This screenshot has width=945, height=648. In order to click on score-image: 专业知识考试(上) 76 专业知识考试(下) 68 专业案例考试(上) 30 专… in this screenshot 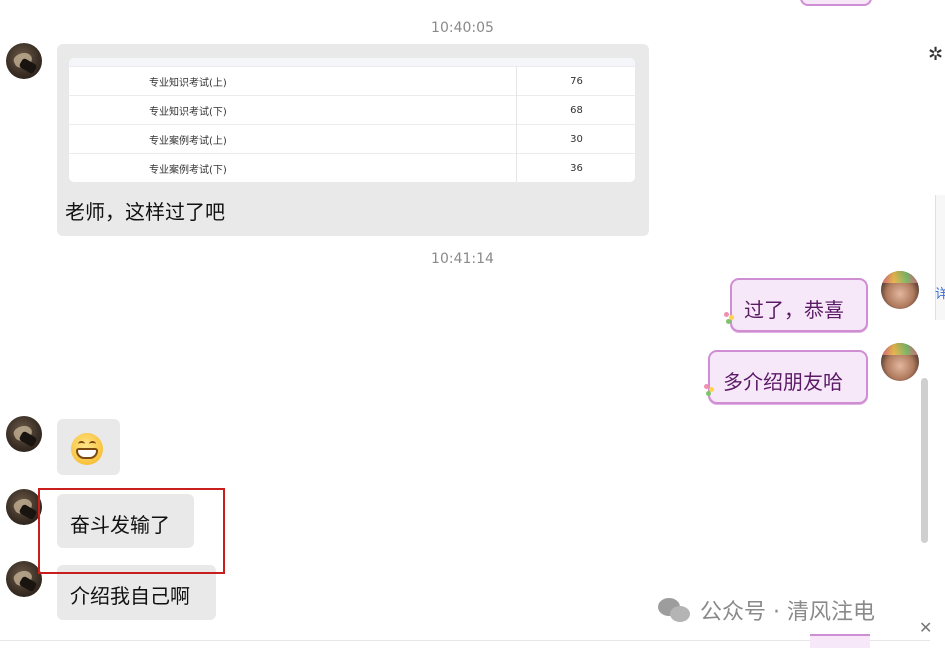, I will do `click(352, 120)`.